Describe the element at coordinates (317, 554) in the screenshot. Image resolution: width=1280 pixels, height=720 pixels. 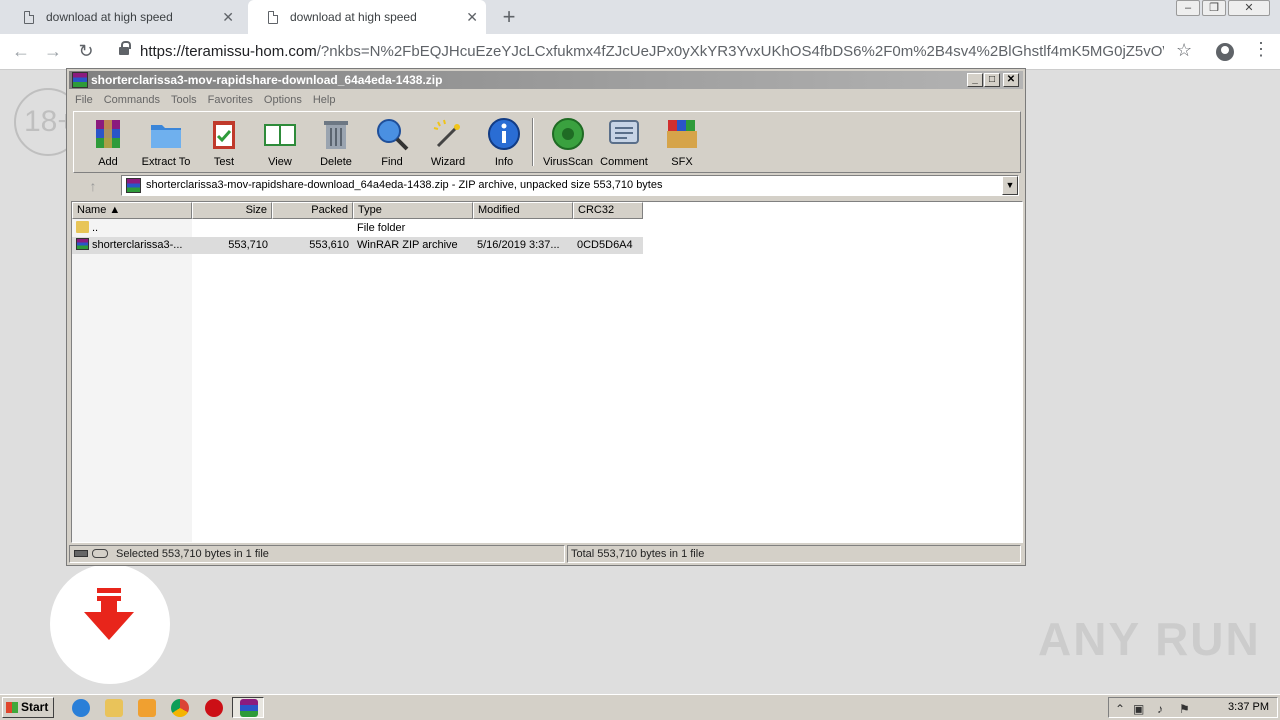
I see `status-selected: Selected 553,710 bytes in 1 file` at that location.